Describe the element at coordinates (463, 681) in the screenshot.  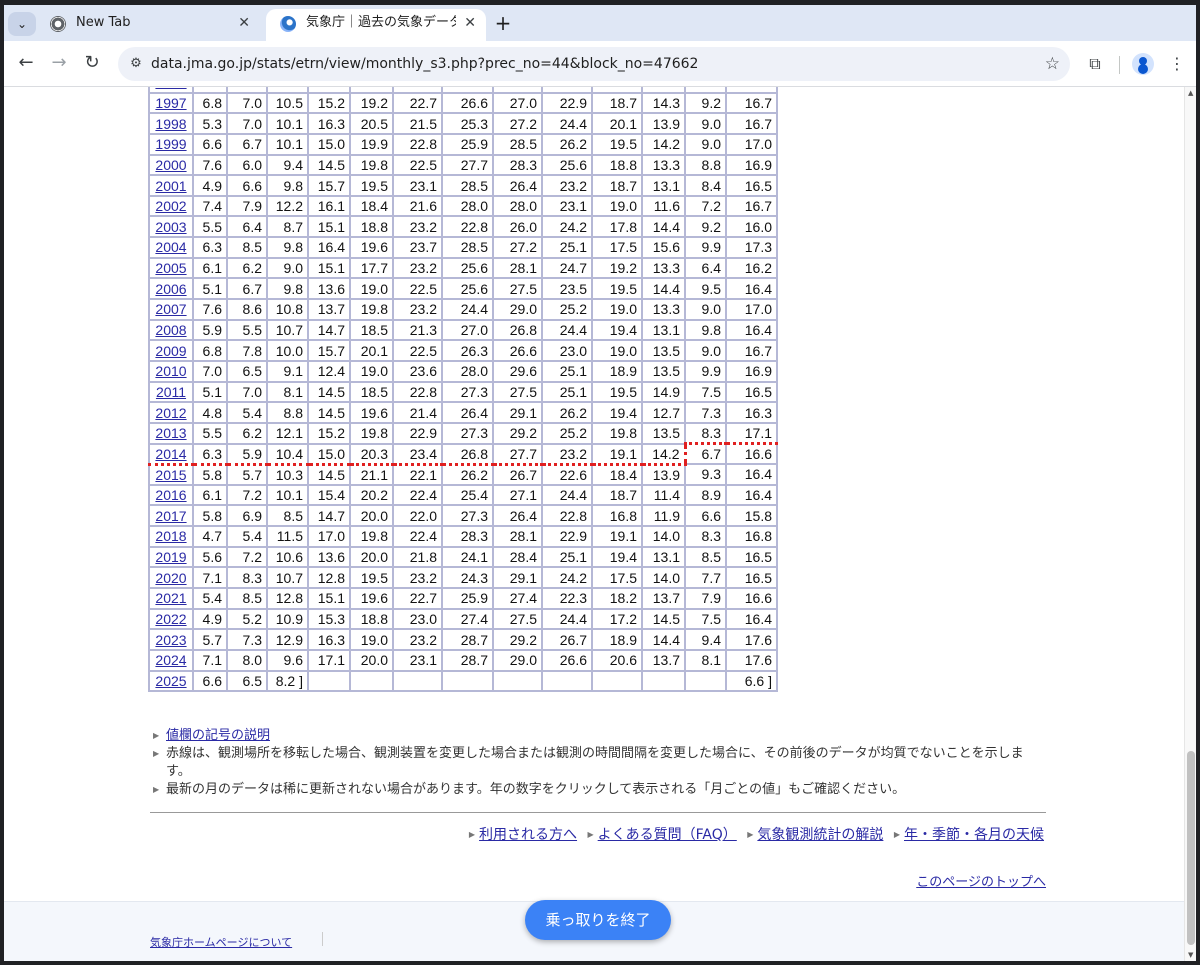
I see `table-row: 2025 6.6 6.5 8.2 ] 6.6 ]` at that location.